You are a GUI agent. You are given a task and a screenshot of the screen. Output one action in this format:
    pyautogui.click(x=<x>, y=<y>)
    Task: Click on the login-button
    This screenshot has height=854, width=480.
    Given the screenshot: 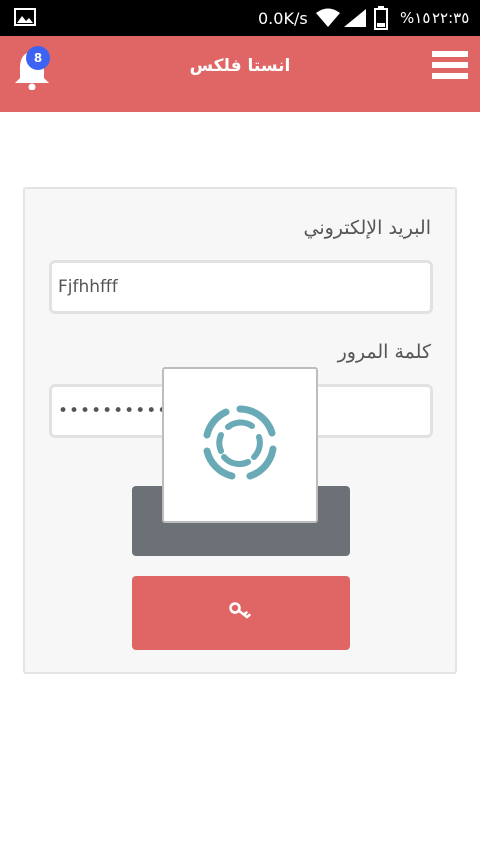 What is the action you would take?
    pyautogui.click(x=241, y=613)
    